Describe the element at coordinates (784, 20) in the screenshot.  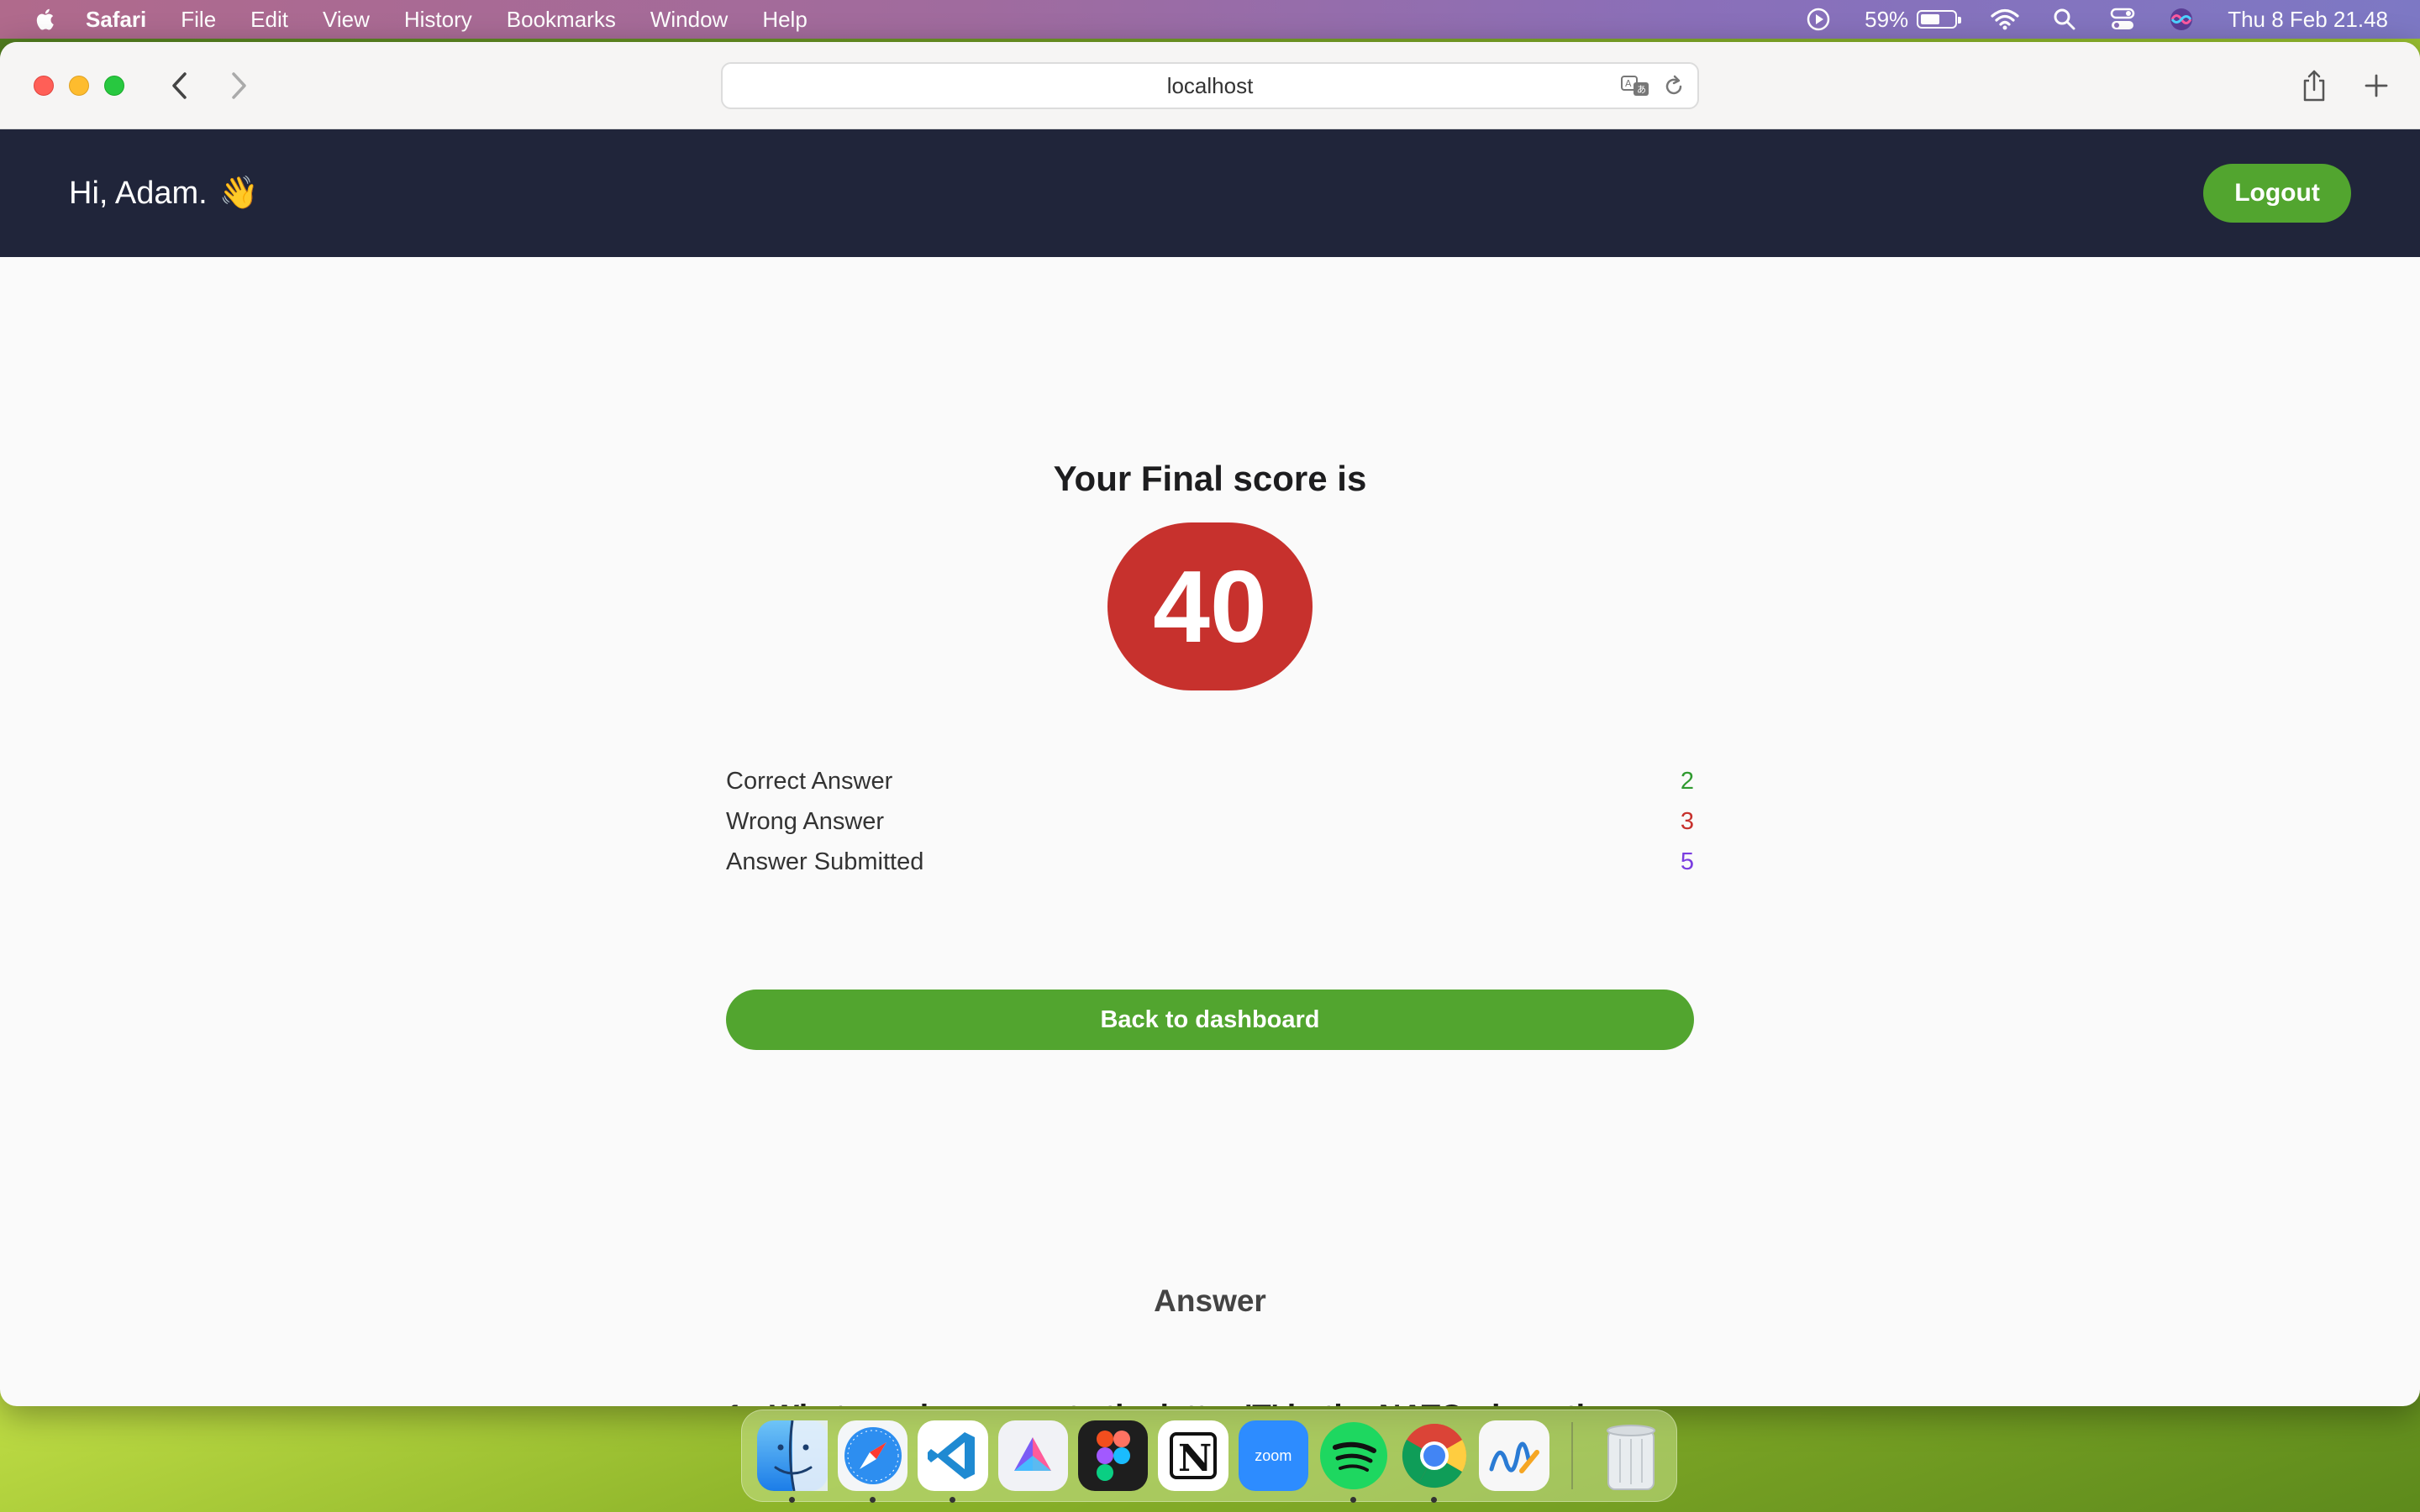
I see `menu-help: Help` at that location.